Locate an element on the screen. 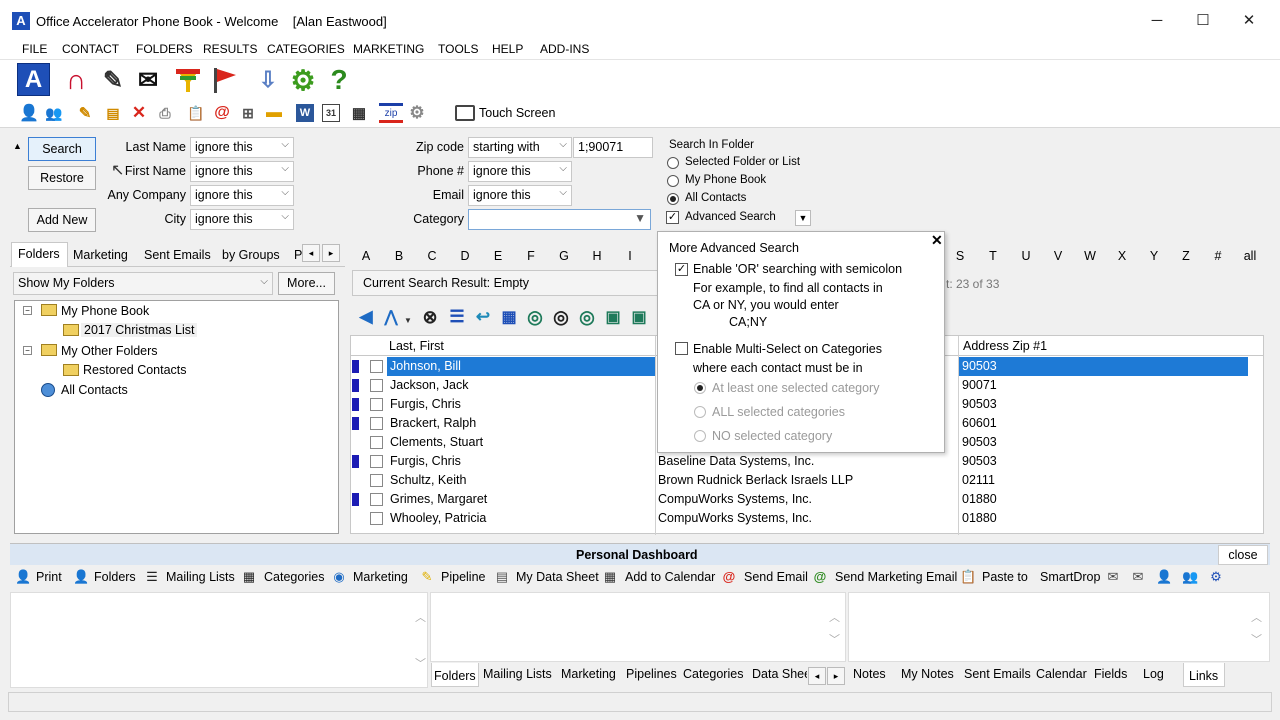 The width and height of the screenshot is (1280, 720). tree-my-phone-book: My Phone Book is located at coordinates (105, 311).